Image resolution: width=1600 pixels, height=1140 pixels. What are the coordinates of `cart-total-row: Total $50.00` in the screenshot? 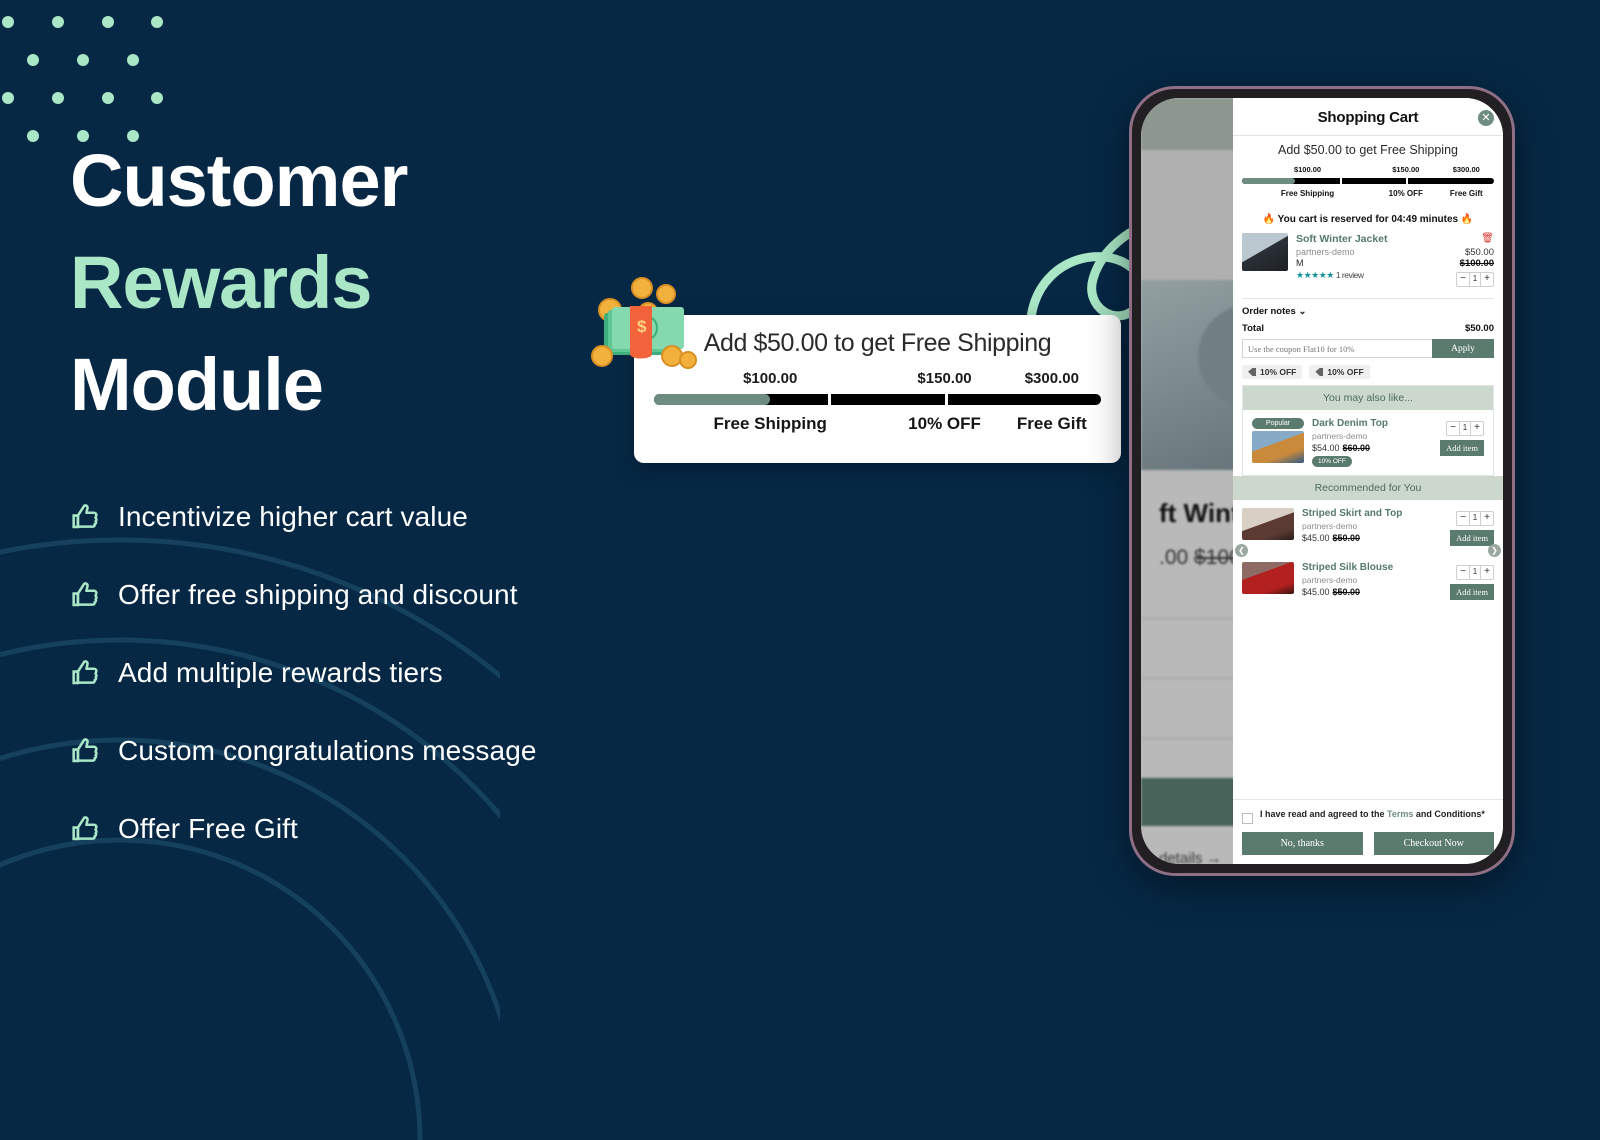 It's located at (1368, 329).